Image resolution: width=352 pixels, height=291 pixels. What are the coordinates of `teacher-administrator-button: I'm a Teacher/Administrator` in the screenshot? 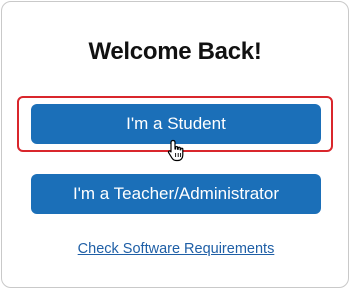 It's located at (176, 194).